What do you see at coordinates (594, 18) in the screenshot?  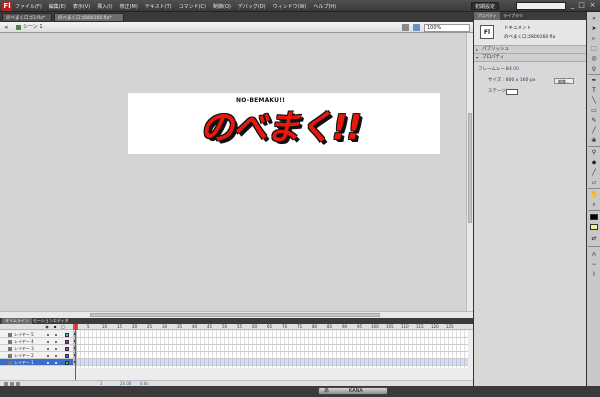 I see `collapse-icon: »` at bounding box center [594, 18].